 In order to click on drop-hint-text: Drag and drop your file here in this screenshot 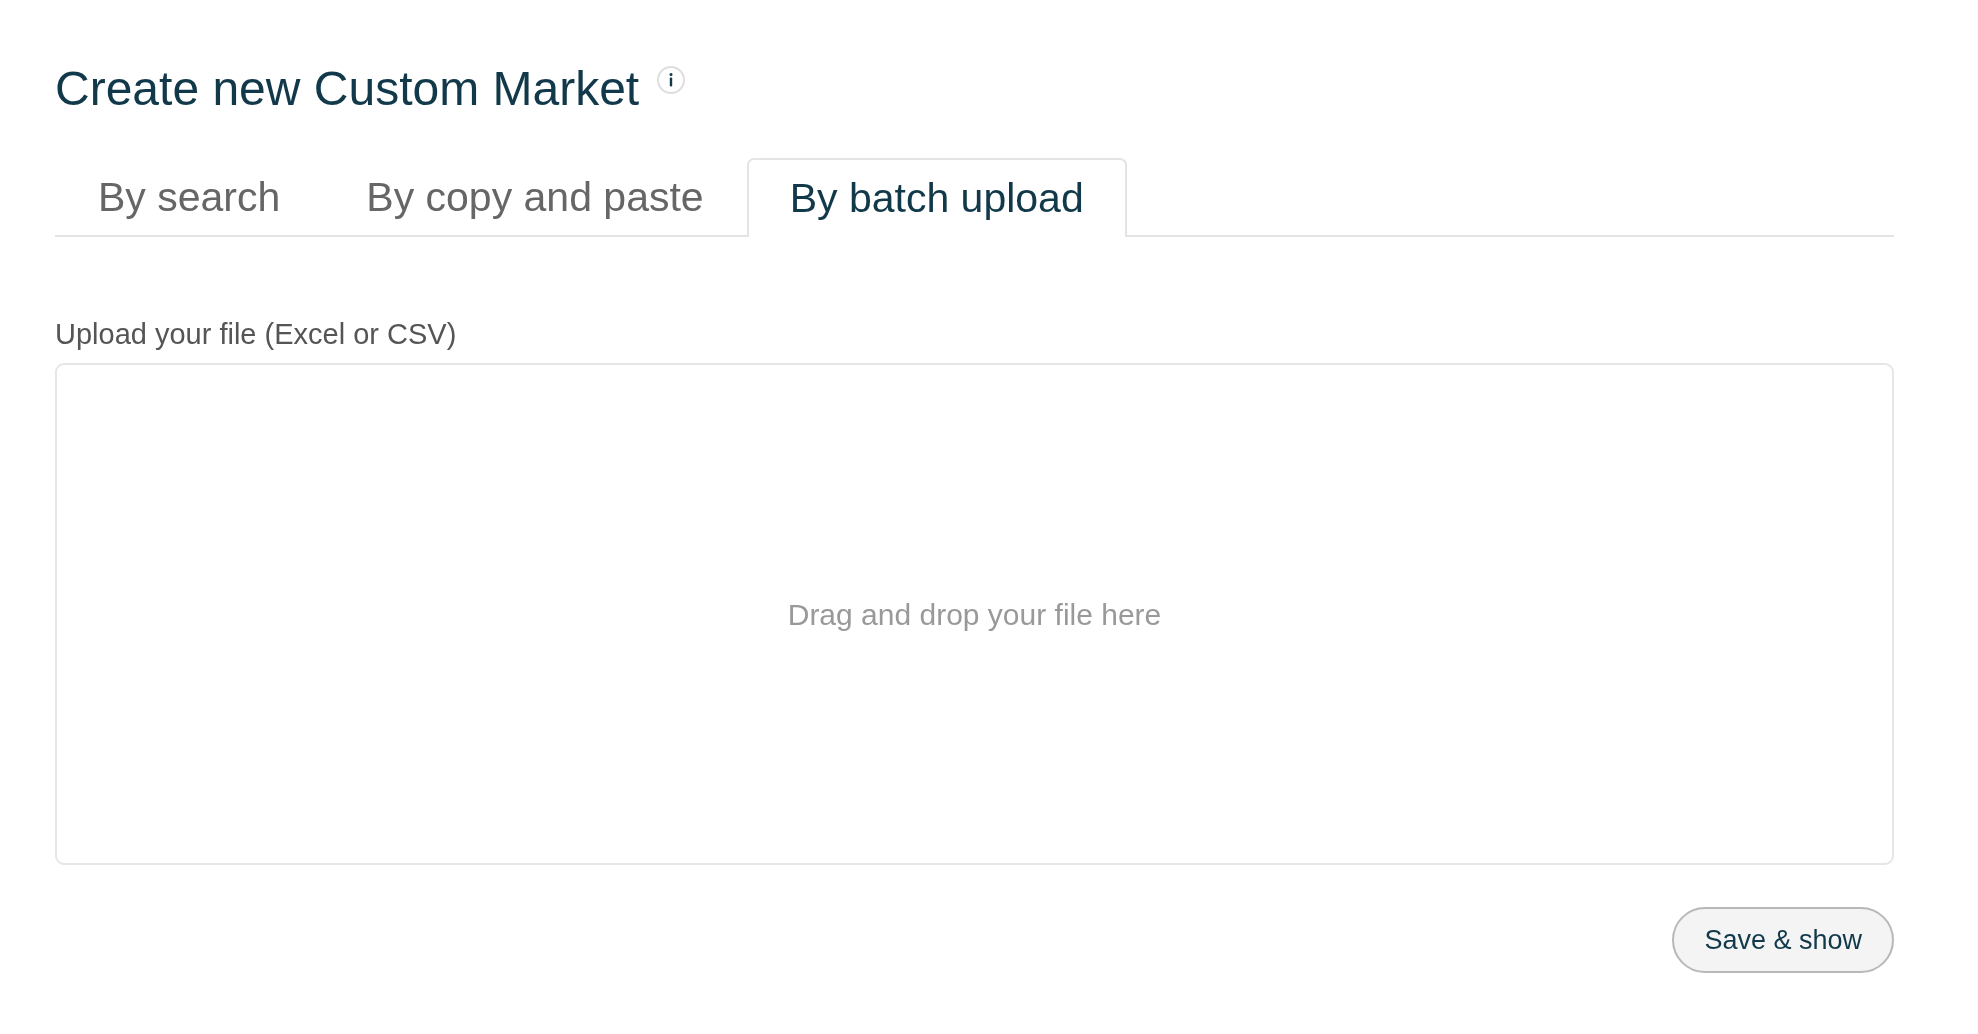, I will do `click(974, 614)`.